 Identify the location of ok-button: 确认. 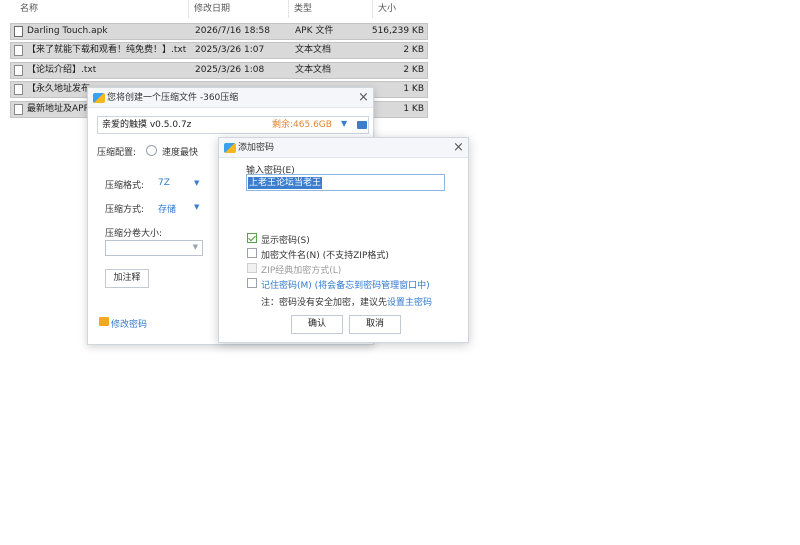
(317, 324).